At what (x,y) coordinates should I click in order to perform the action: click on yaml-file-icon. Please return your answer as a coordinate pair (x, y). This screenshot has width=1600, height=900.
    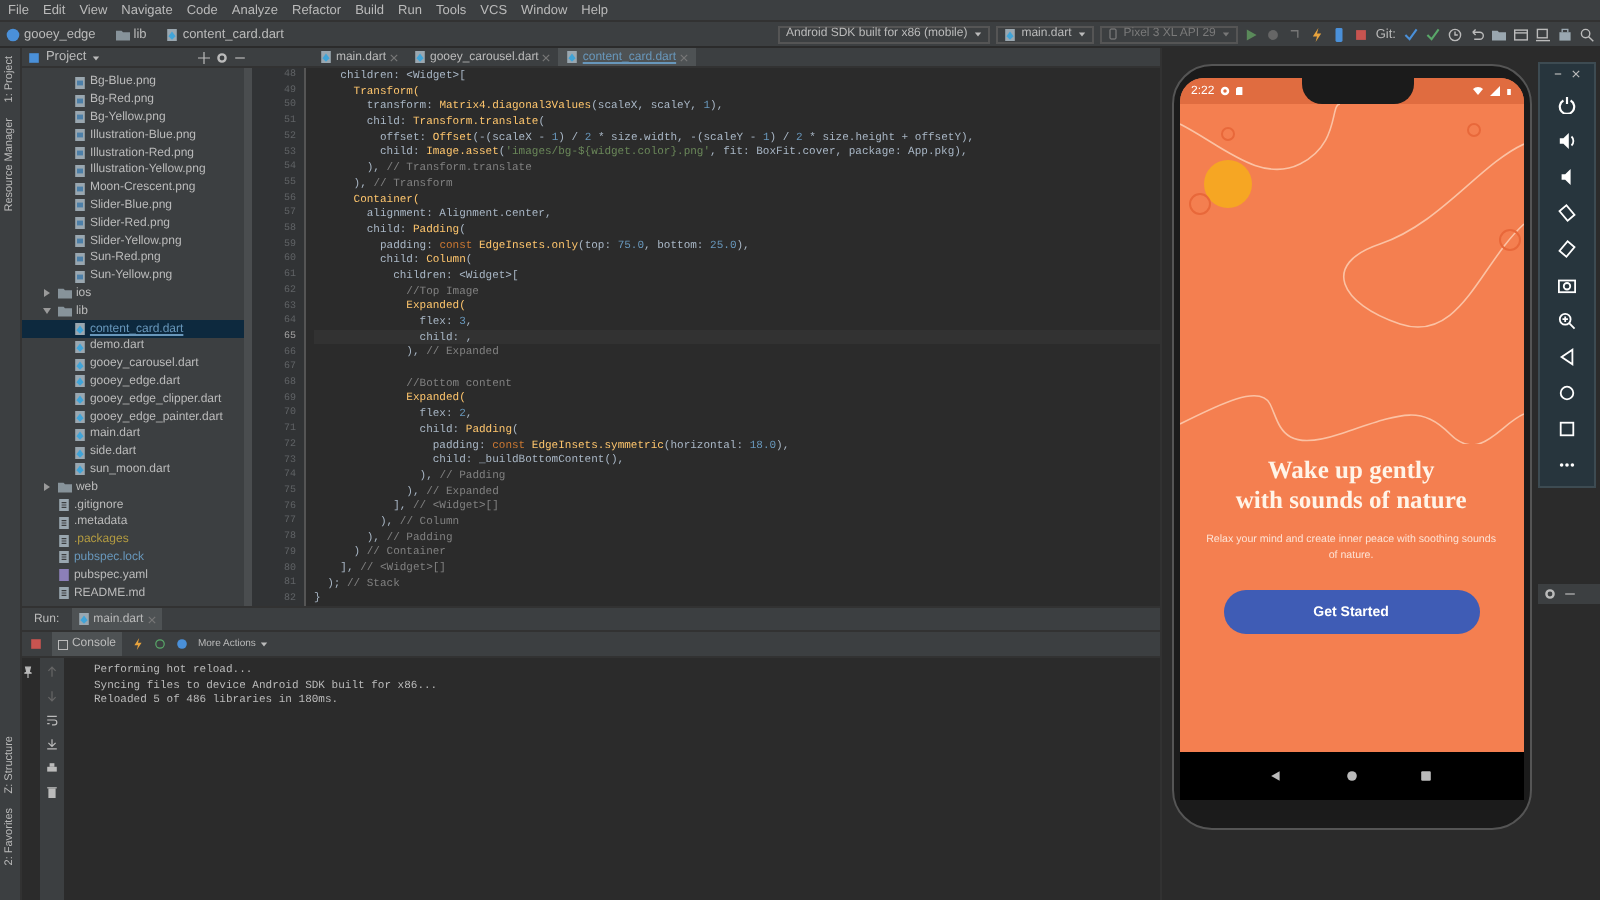
    Looking at the image, I should click on (63, 575).